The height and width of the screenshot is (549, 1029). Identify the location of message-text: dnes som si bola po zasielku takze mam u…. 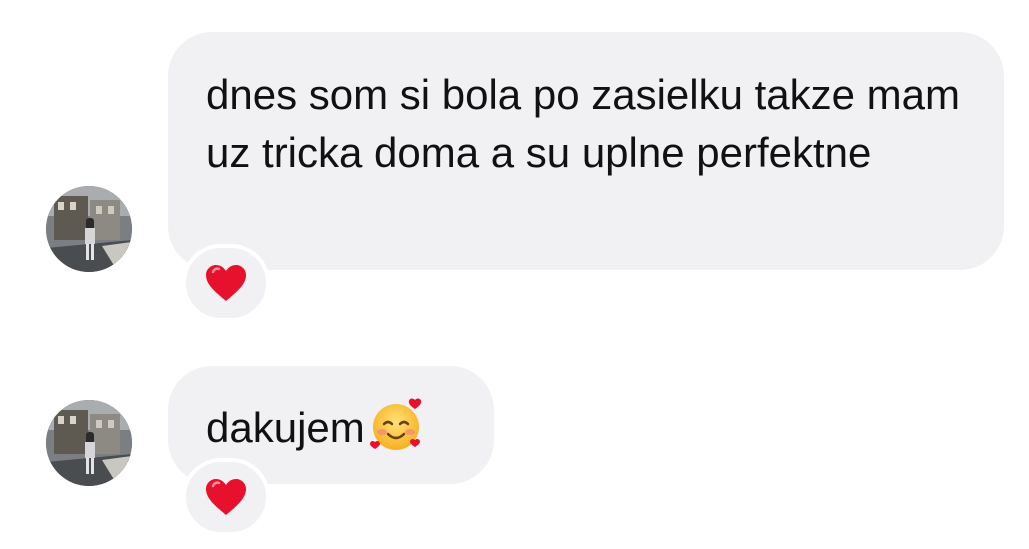
(583, 123).